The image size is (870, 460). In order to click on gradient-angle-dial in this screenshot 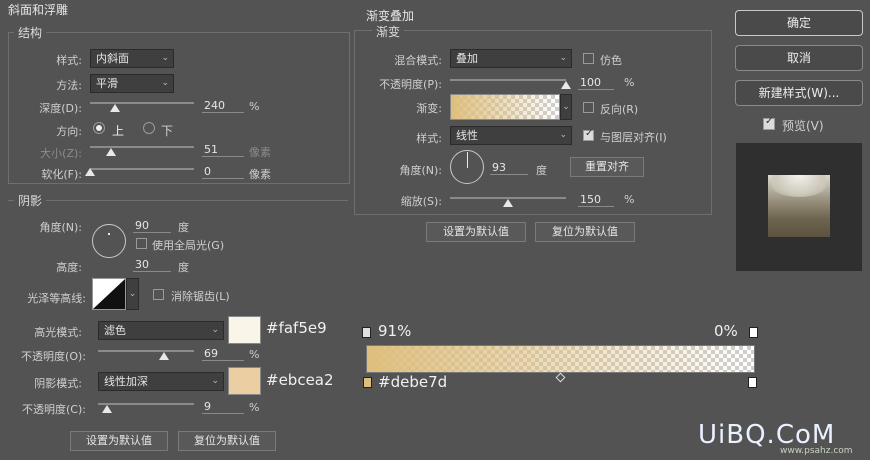, I will do `click(467, 167)`.